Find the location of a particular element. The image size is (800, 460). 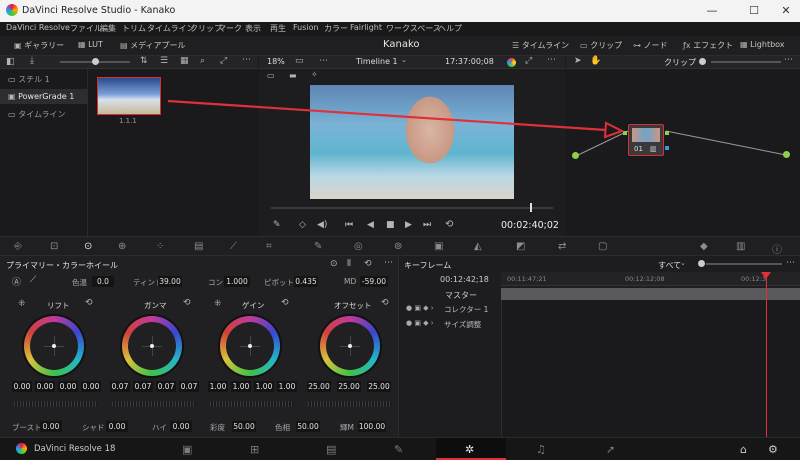

keyframe-area is located at coordinates (650, 368).